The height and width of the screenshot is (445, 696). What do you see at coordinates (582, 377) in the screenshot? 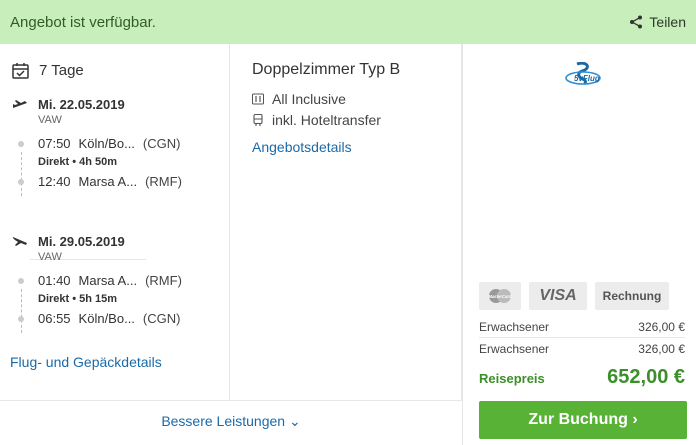
I see `total-price: Reisepreis 652,00 €` at bounding box center [582, 377].